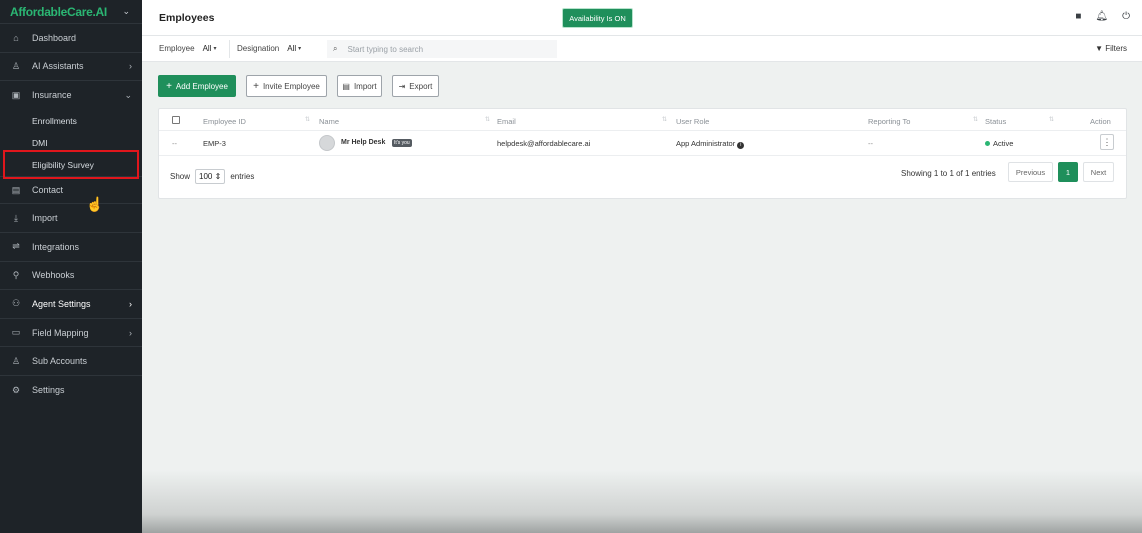 The image size is (1142, 533). I want to click on previous-page-button: Previous, so click(1030, 172).